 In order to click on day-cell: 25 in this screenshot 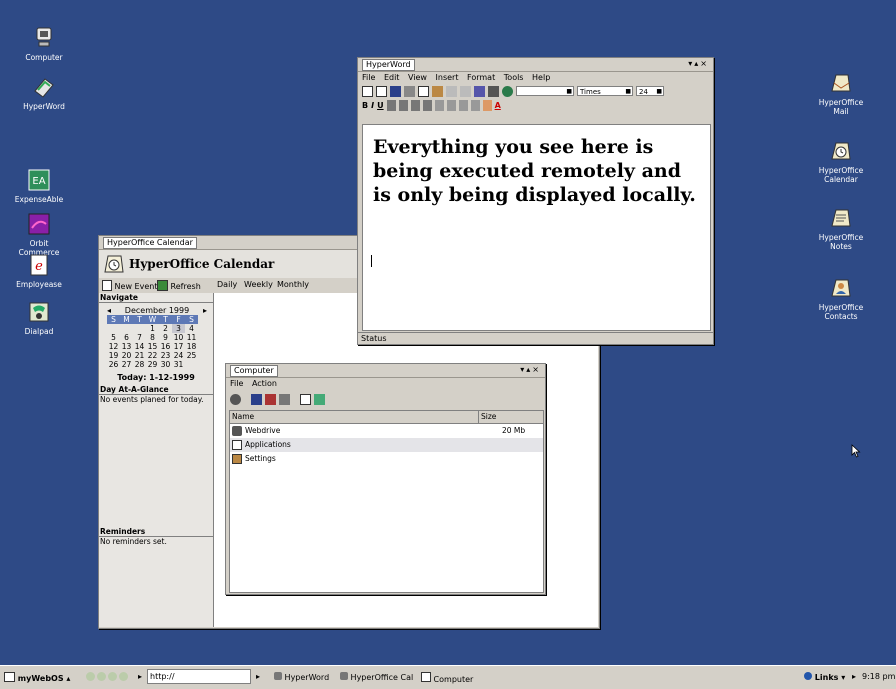, I will do `click(191, 355)`.